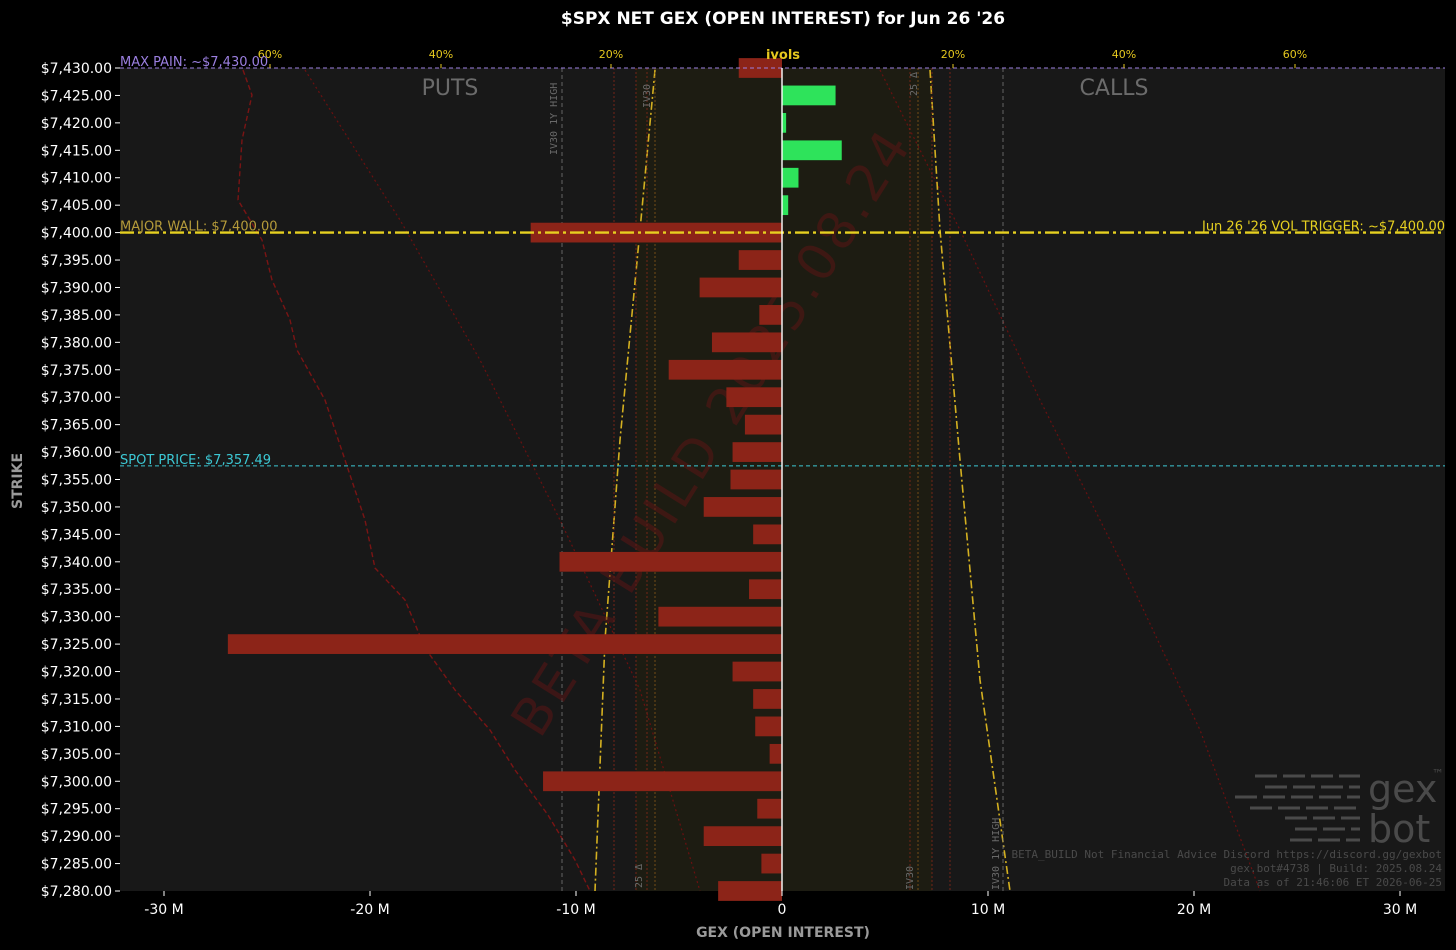 This screenshot has height=950, width=1456. Describe the element at coordinates (76, 398) in the screenshot. I see `y-tick-label: $7,370.00` at that location.